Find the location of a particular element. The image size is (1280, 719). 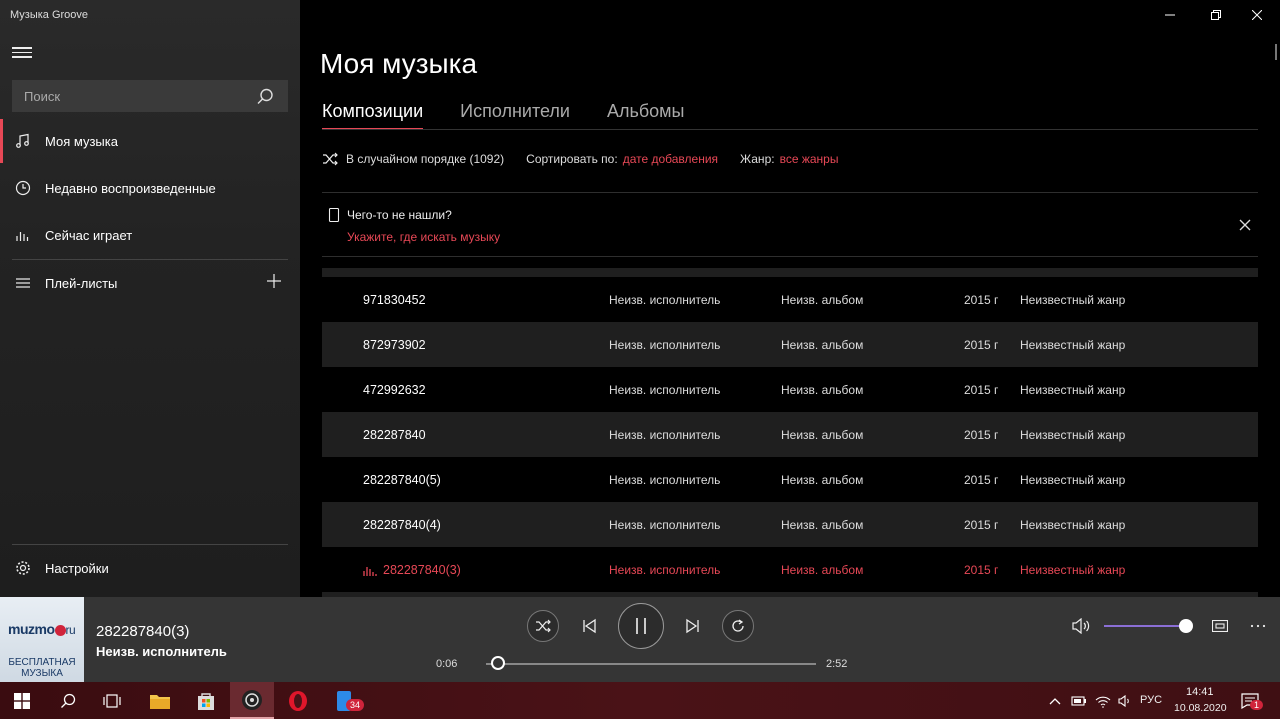

album-art-caption: БЕСПЛАТНАЯ МУЗЫКА is located at coordinates (42, 668).